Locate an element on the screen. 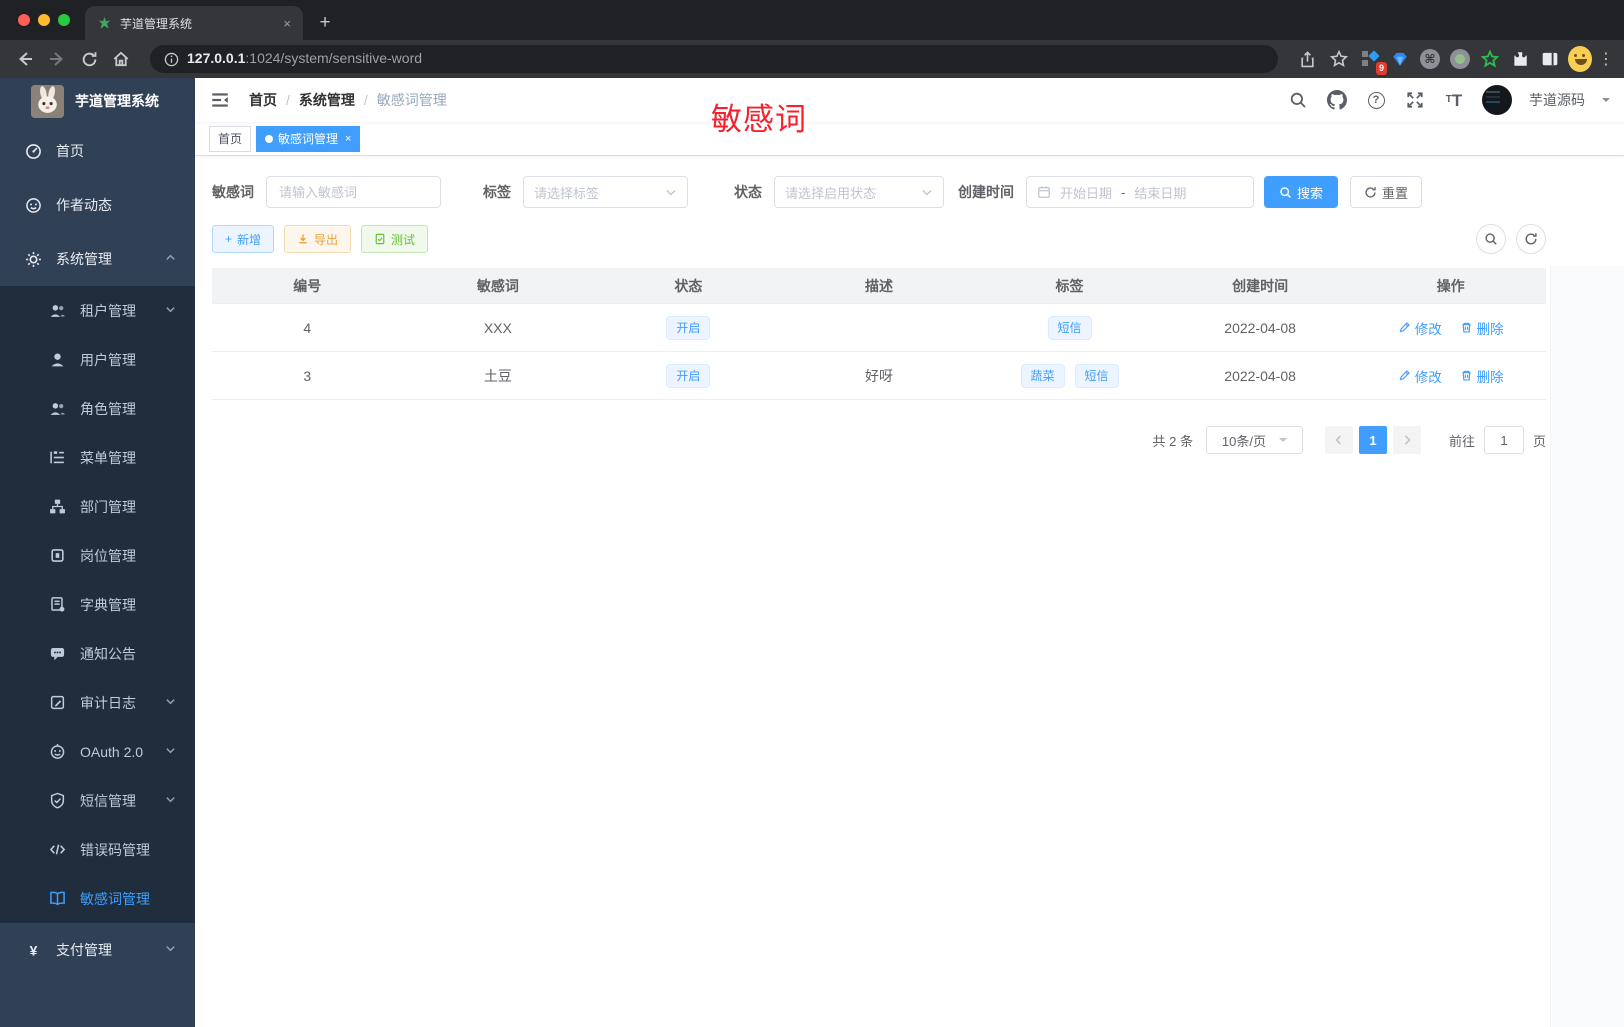 The height and width of the screenshot is (1027, 1624). sidebar-item-oauth: OAuth 2.0 is located at coordinates (97, 751).